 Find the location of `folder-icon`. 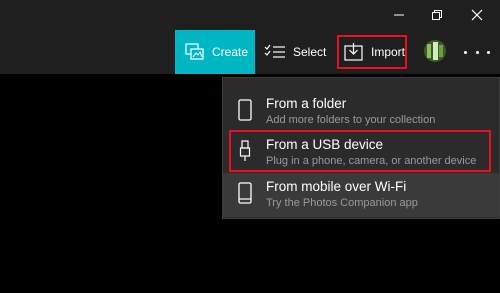

folder-icon is located at coordinates (245, 110).